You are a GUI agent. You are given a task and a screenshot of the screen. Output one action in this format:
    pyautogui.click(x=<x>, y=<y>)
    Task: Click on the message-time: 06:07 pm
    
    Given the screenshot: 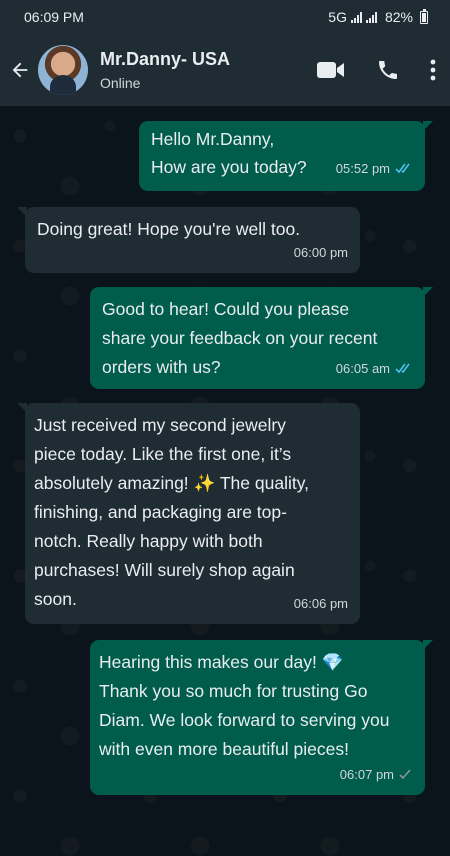 What is the action you would take?
    pyautogui.click(x=366, y=774)
    